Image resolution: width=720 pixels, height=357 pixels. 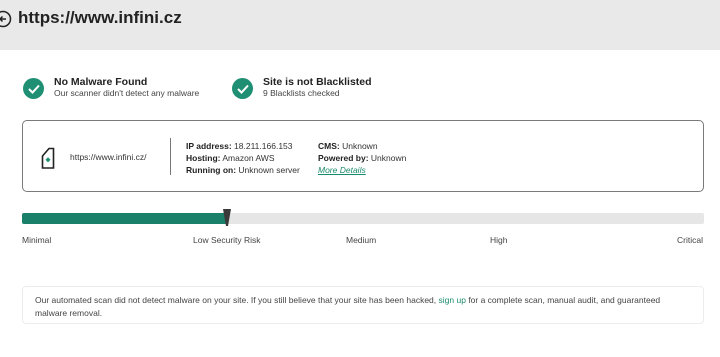 I want to click on risk-label-minimal: Minimal, so click(x=37, y=240).